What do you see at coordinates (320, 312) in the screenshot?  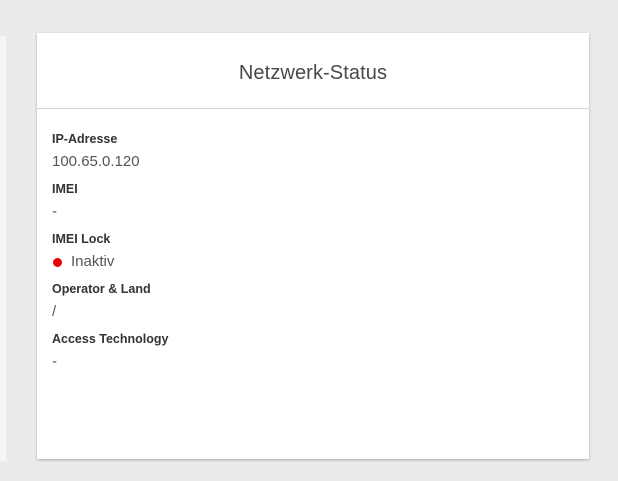 I see `field-value: /` at bounding box center [320, 312].